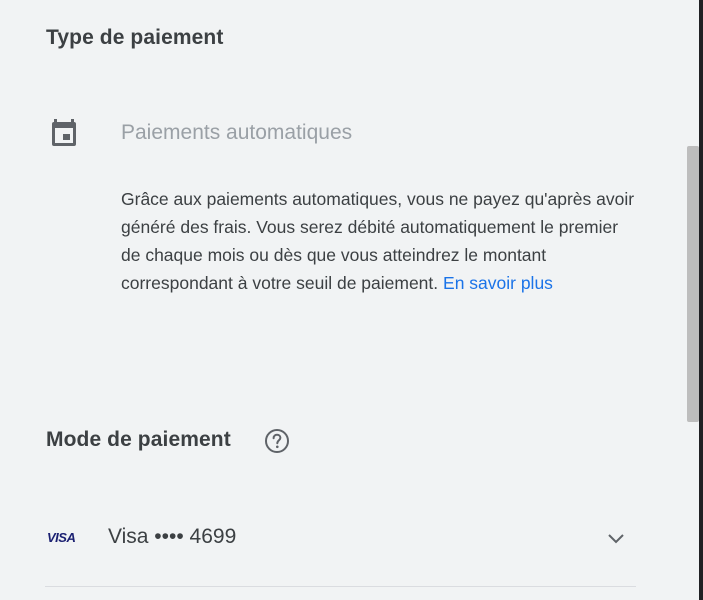  I want to click on learn-more-link: En savoir plus, so click(498, 283).